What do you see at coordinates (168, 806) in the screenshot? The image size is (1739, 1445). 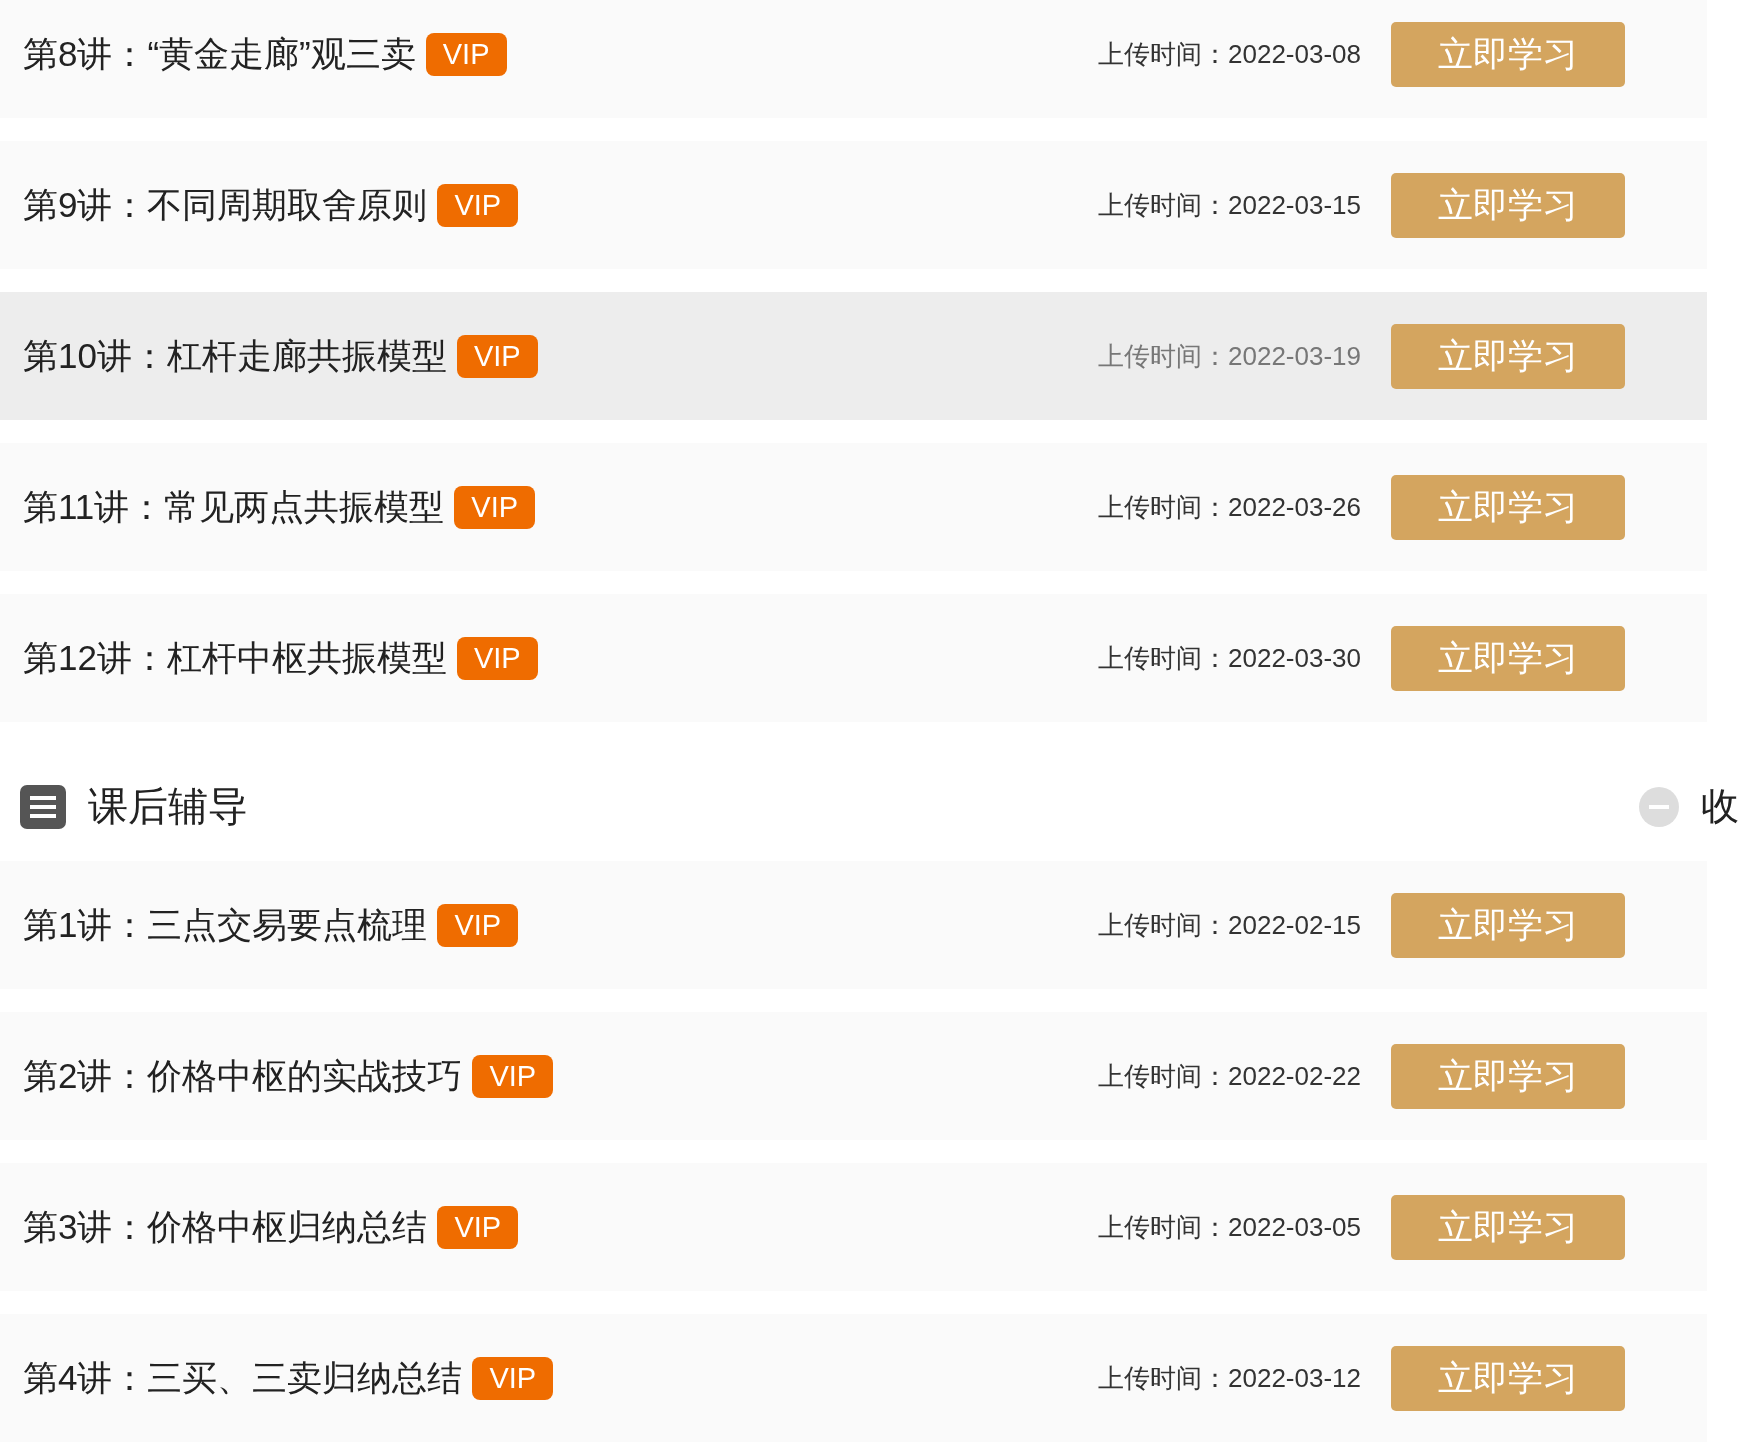 I see `section-title: 课后辅导` at bounding box center [168, 806].